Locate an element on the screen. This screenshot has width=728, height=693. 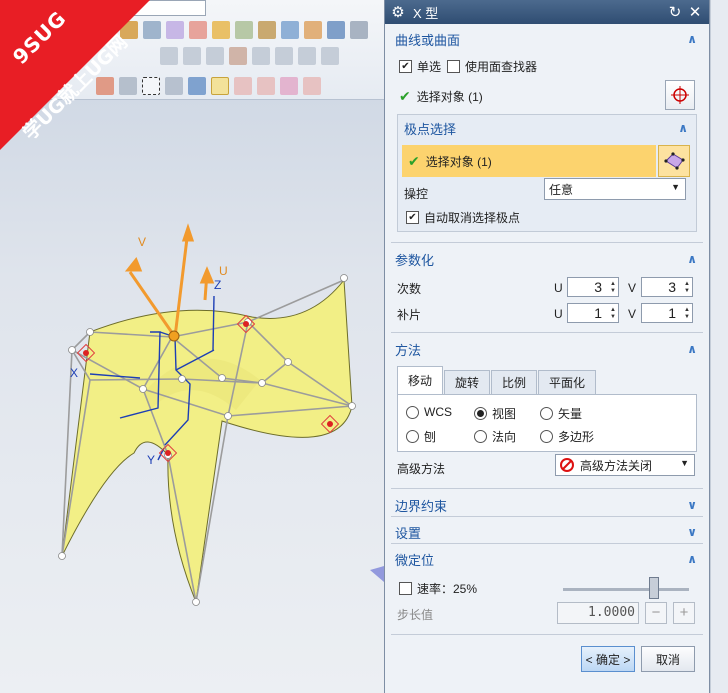
auto-deselect-checkbox: ✔ is located at coordinates (412, 217).